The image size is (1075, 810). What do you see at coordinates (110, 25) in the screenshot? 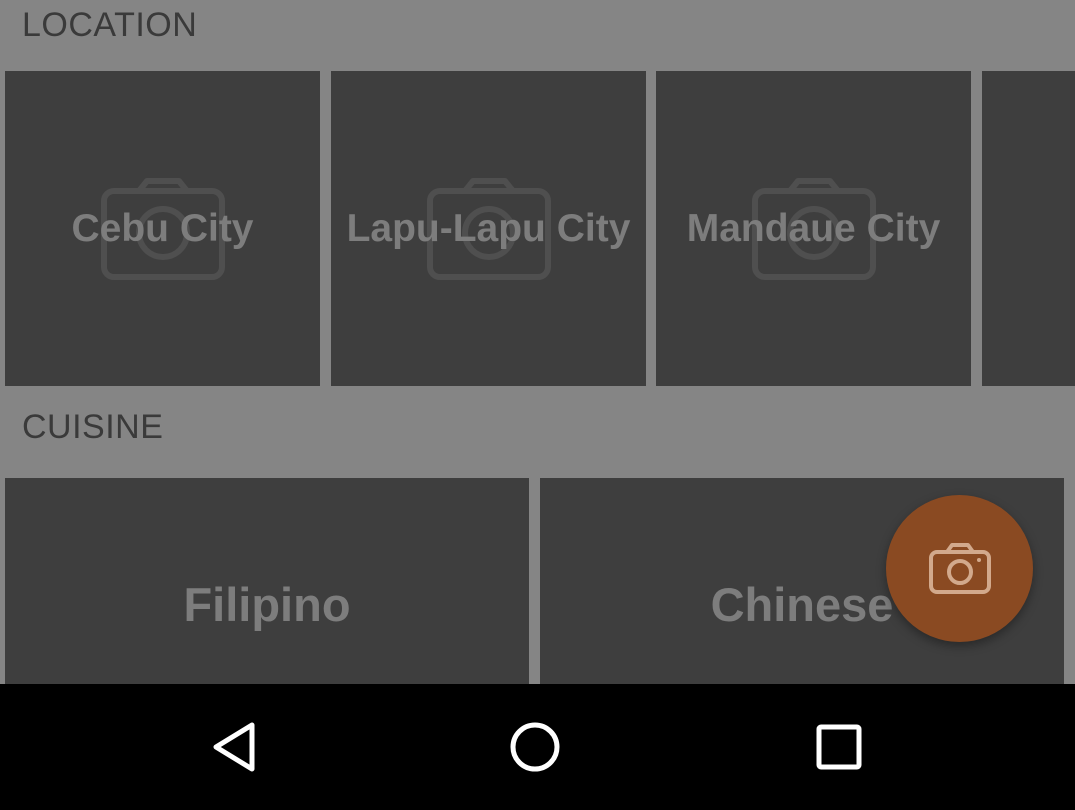
I see `location-section-title: LOCATION` at bounding box center [110, 25].